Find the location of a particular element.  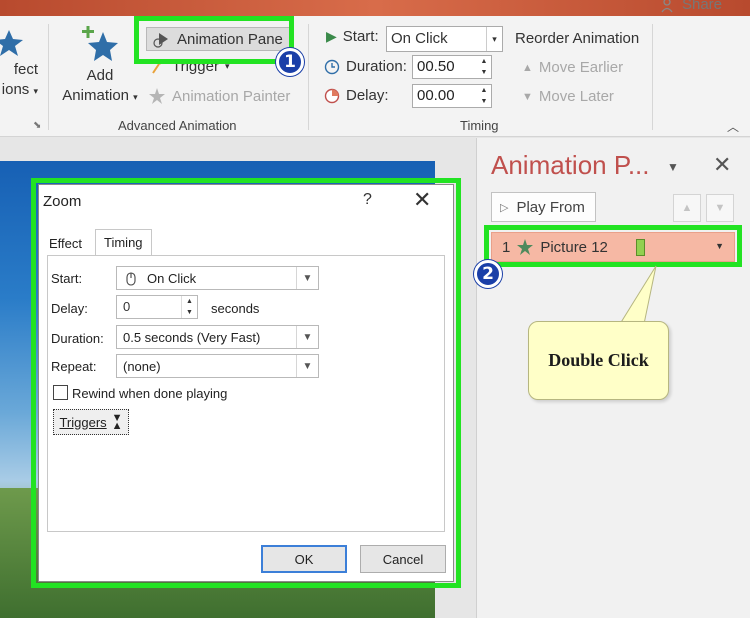

expand-icon: ▼ ▲ is located at coordinates (117, 422).